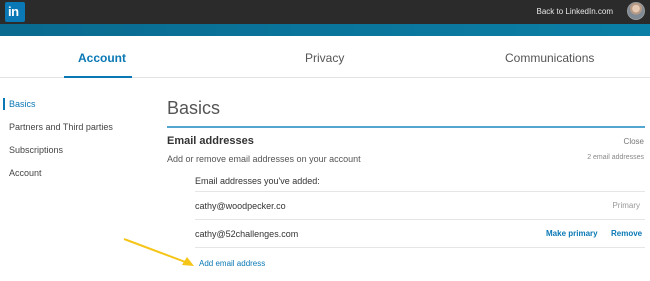 The width and height of the screenshot is (650, 281). Describe the element at coordinates (247, 234) in the screenshot. I see `email-address-secondary: cathy@52challenges.com` at that location.